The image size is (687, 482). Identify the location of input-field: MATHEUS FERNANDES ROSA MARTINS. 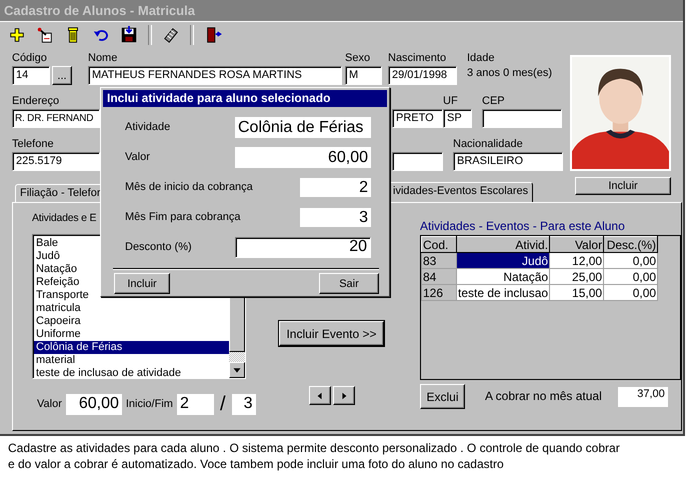
(215, 75).